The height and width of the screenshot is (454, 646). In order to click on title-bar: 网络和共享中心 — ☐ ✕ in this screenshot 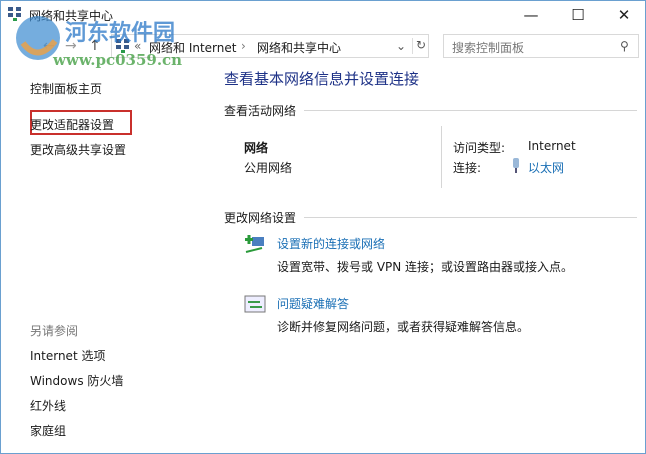, I will do `click(323, 16)`.